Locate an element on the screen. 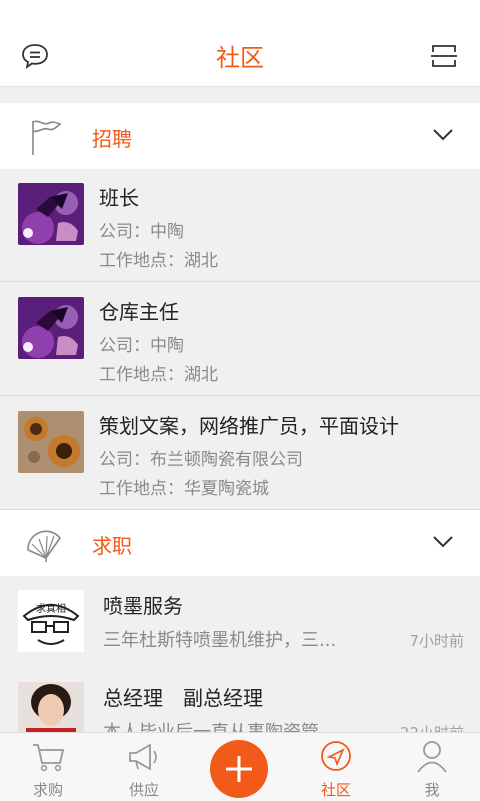  tab-community: 社区 is located at coordinates (336, 767).